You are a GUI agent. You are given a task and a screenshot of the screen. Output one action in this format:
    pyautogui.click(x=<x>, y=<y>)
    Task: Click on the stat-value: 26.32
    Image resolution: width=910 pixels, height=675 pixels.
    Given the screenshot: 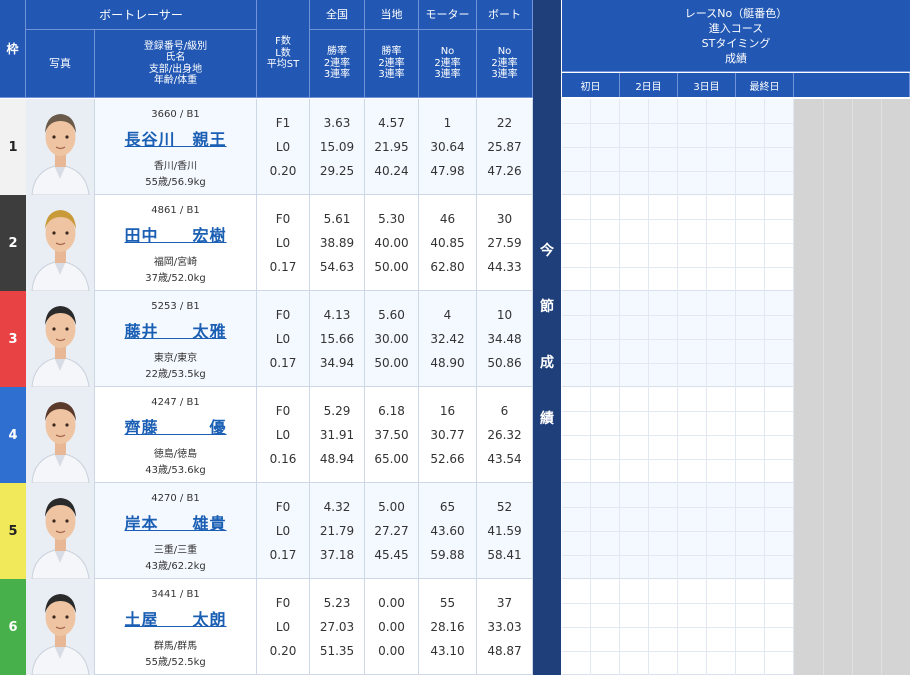 What is the action you would take?
    pyautogui.click(x=504, y=435)
    